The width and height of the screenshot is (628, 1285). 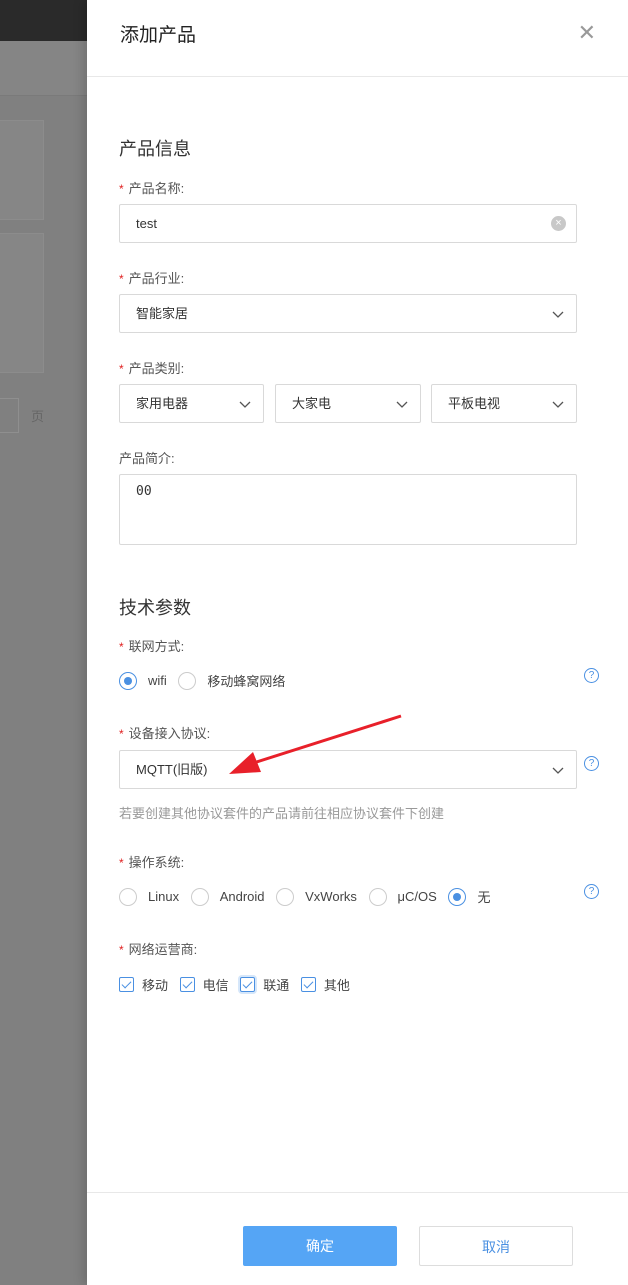 I want to click on carrier-checkbox-group: 移动 电信 联通 其他, so click(x=238, y=985).